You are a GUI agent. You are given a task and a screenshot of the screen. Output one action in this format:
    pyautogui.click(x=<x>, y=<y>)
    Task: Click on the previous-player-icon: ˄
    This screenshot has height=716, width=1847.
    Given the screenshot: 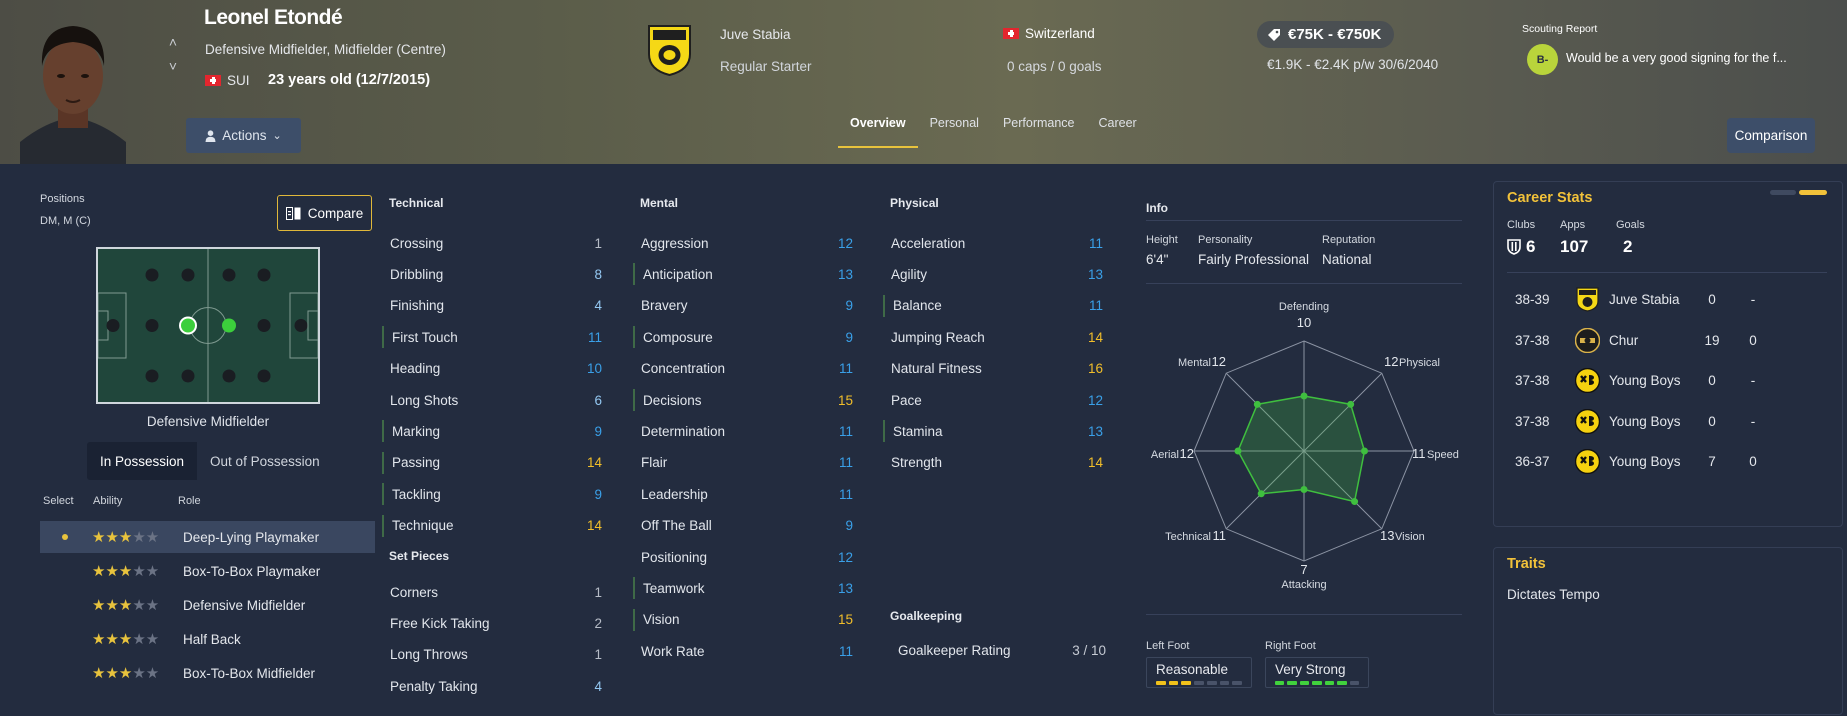 What is the action you would take?
    pyautogui.click(x=173, y=42)
    